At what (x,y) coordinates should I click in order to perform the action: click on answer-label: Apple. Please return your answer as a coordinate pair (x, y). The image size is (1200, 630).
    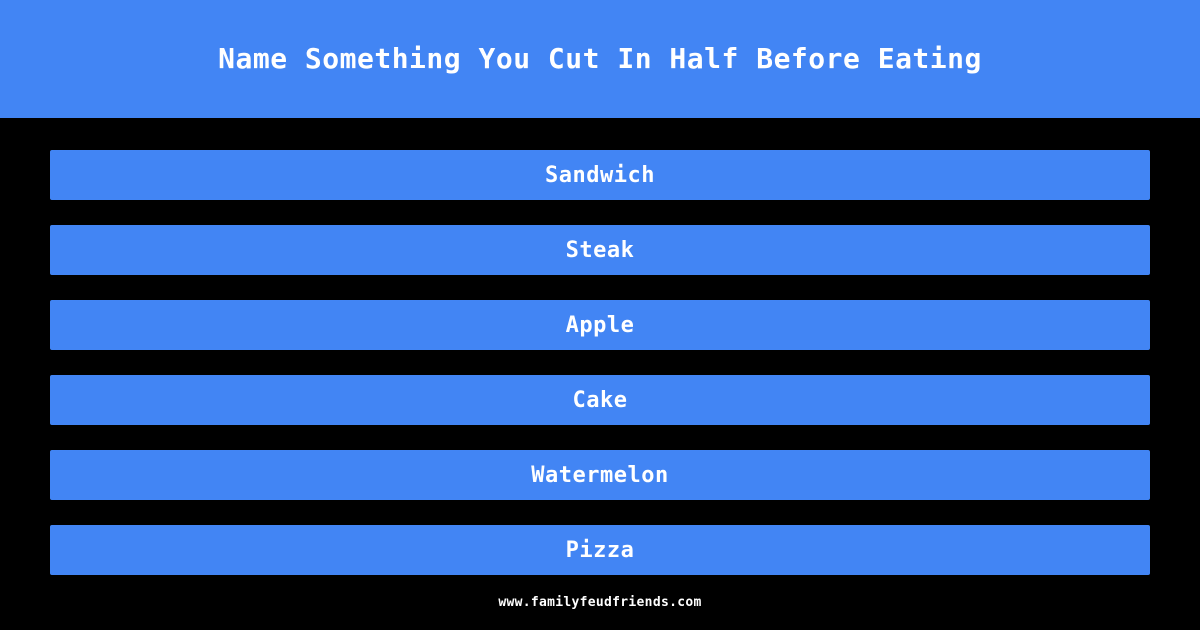
    Looking at the image, I should click on (600, 325).